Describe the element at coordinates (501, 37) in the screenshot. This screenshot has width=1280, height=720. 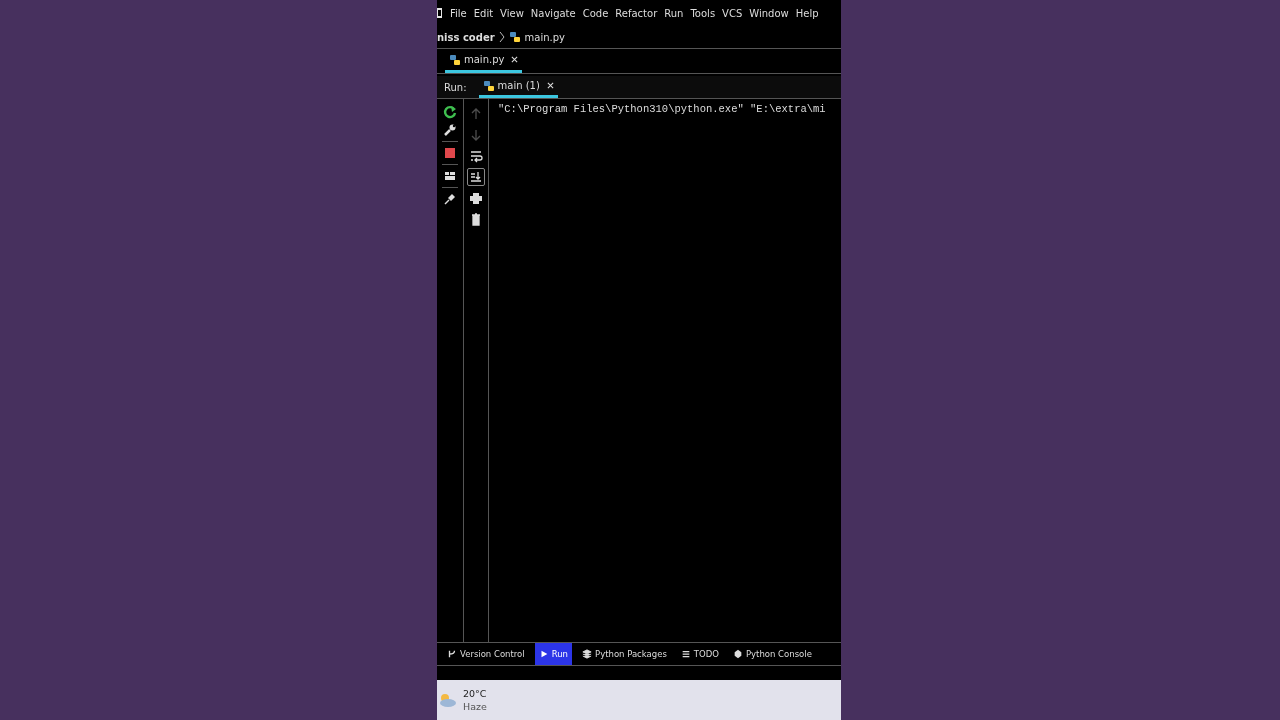
I see `chevron-icon` at that location.